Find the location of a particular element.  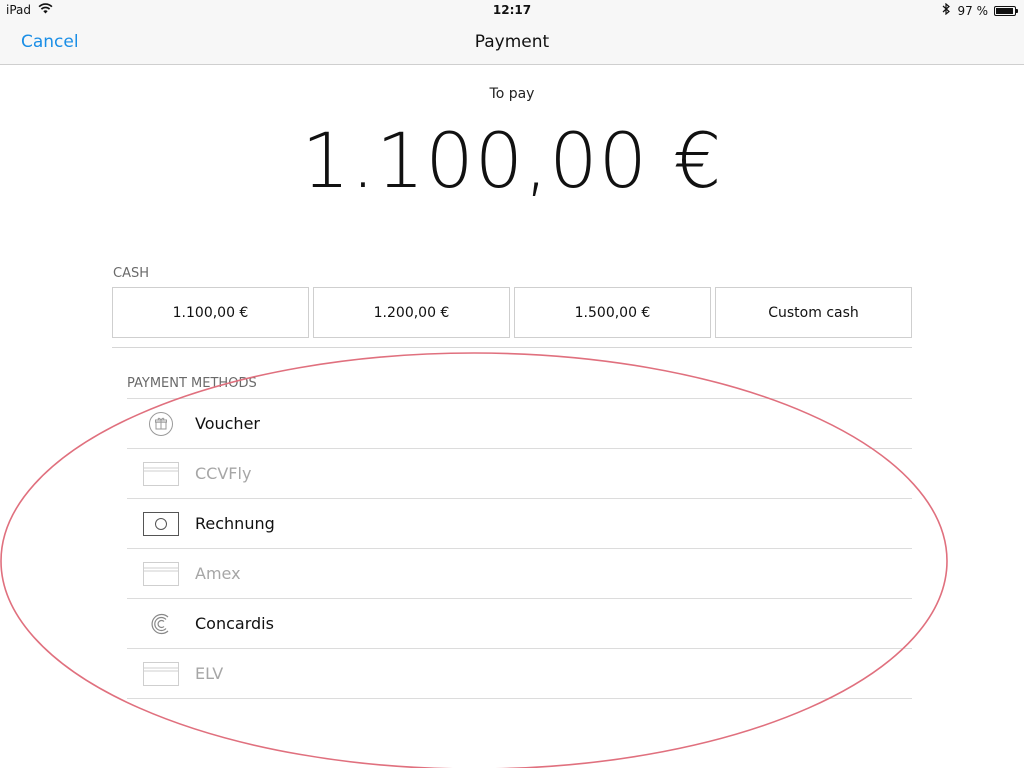

navigation-bar: Payment Cancel is located at coordinates (512, 42).